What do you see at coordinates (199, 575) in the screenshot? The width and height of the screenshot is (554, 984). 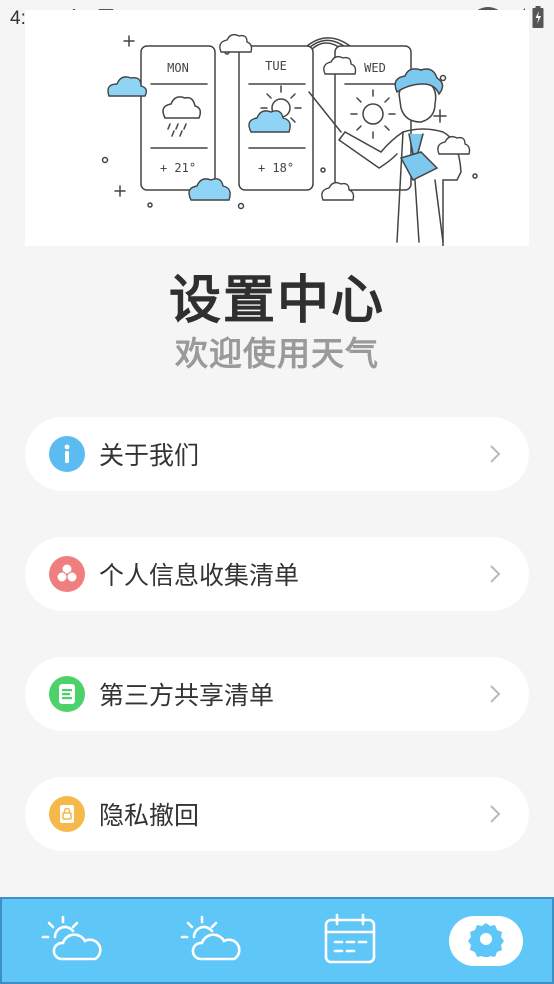 I see `menu-item-label: 个人信息收集清单` at bounding box center [199, 575].